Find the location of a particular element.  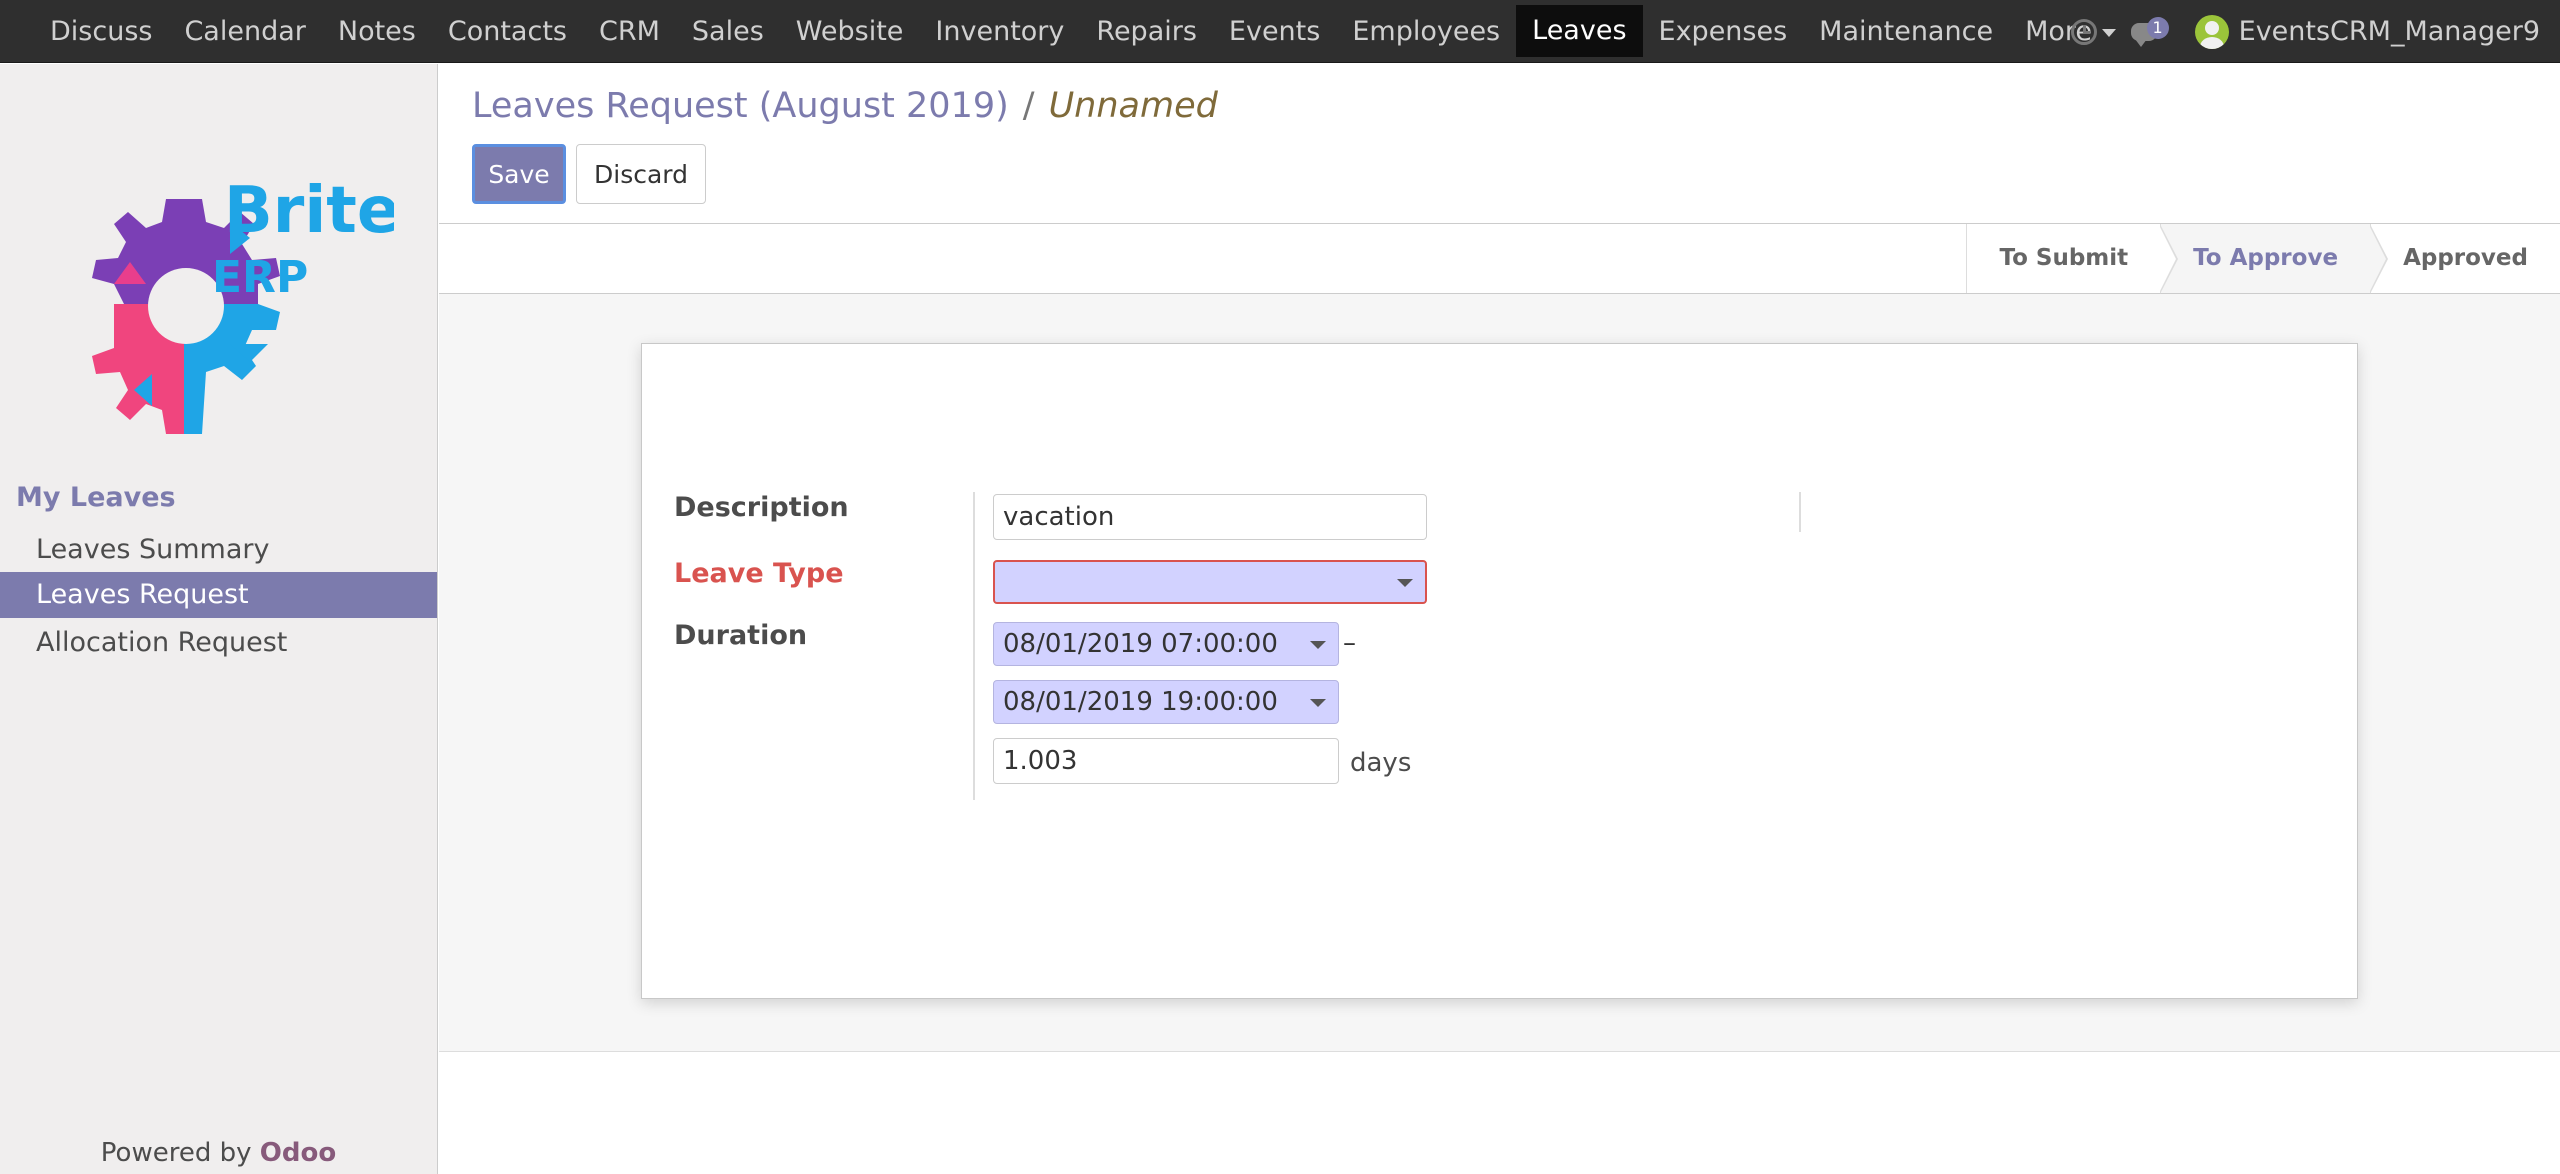

duration-label: Duration is located at coordinates (741, 635).